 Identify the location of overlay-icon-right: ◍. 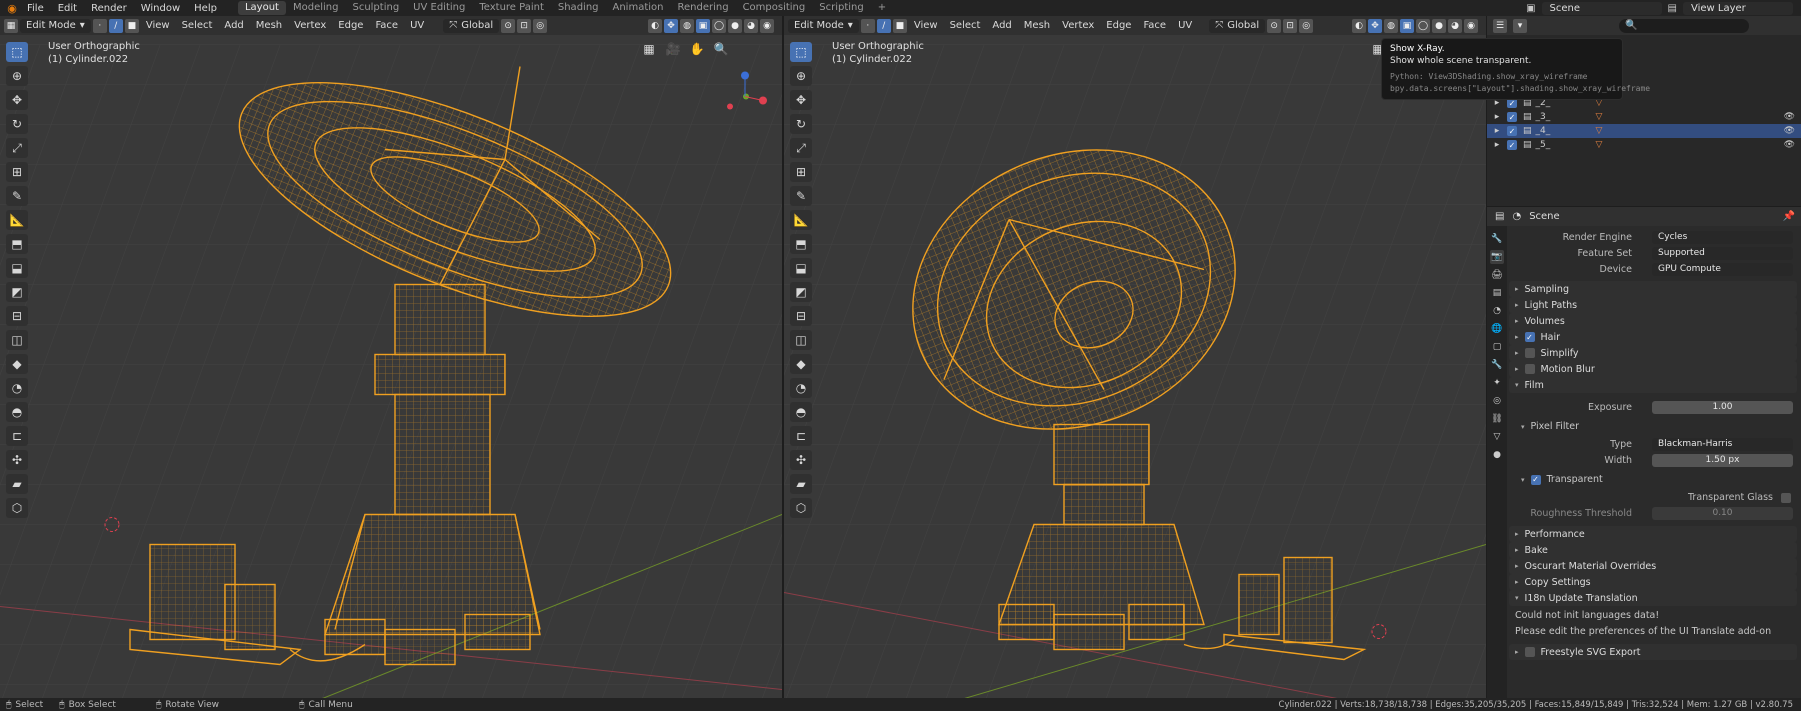
(1391, 25).